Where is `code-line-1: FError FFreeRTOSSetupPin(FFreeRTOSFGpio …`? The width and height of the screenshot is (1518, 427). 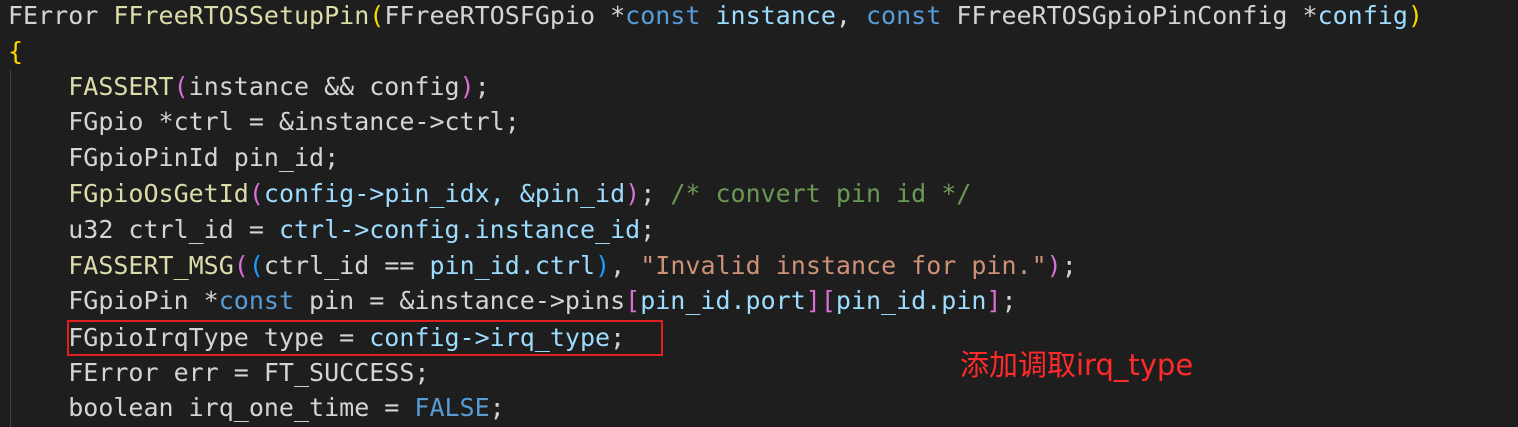
code-line-1: FError FFreeRTOSSetupPin(FFreeRTOSFGpio … is located at coordinates (715, 17).